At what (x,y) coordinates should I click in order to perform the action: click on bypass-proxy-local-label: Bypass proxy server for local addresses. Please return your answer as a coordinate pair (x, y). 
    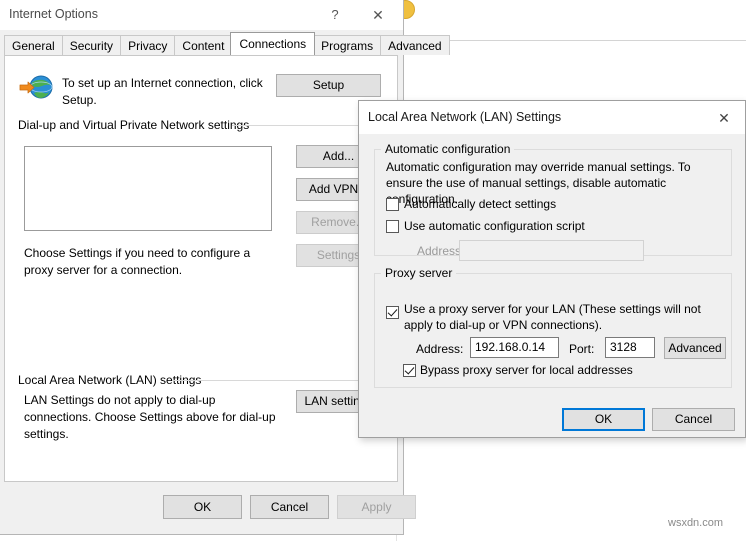
    Looking at the image, I should click on (526, 370).